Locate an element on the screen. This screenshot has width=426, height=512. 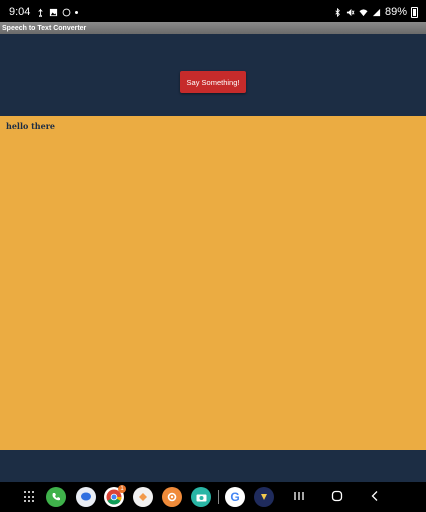
home-icon is located at coordinates (337, 497).